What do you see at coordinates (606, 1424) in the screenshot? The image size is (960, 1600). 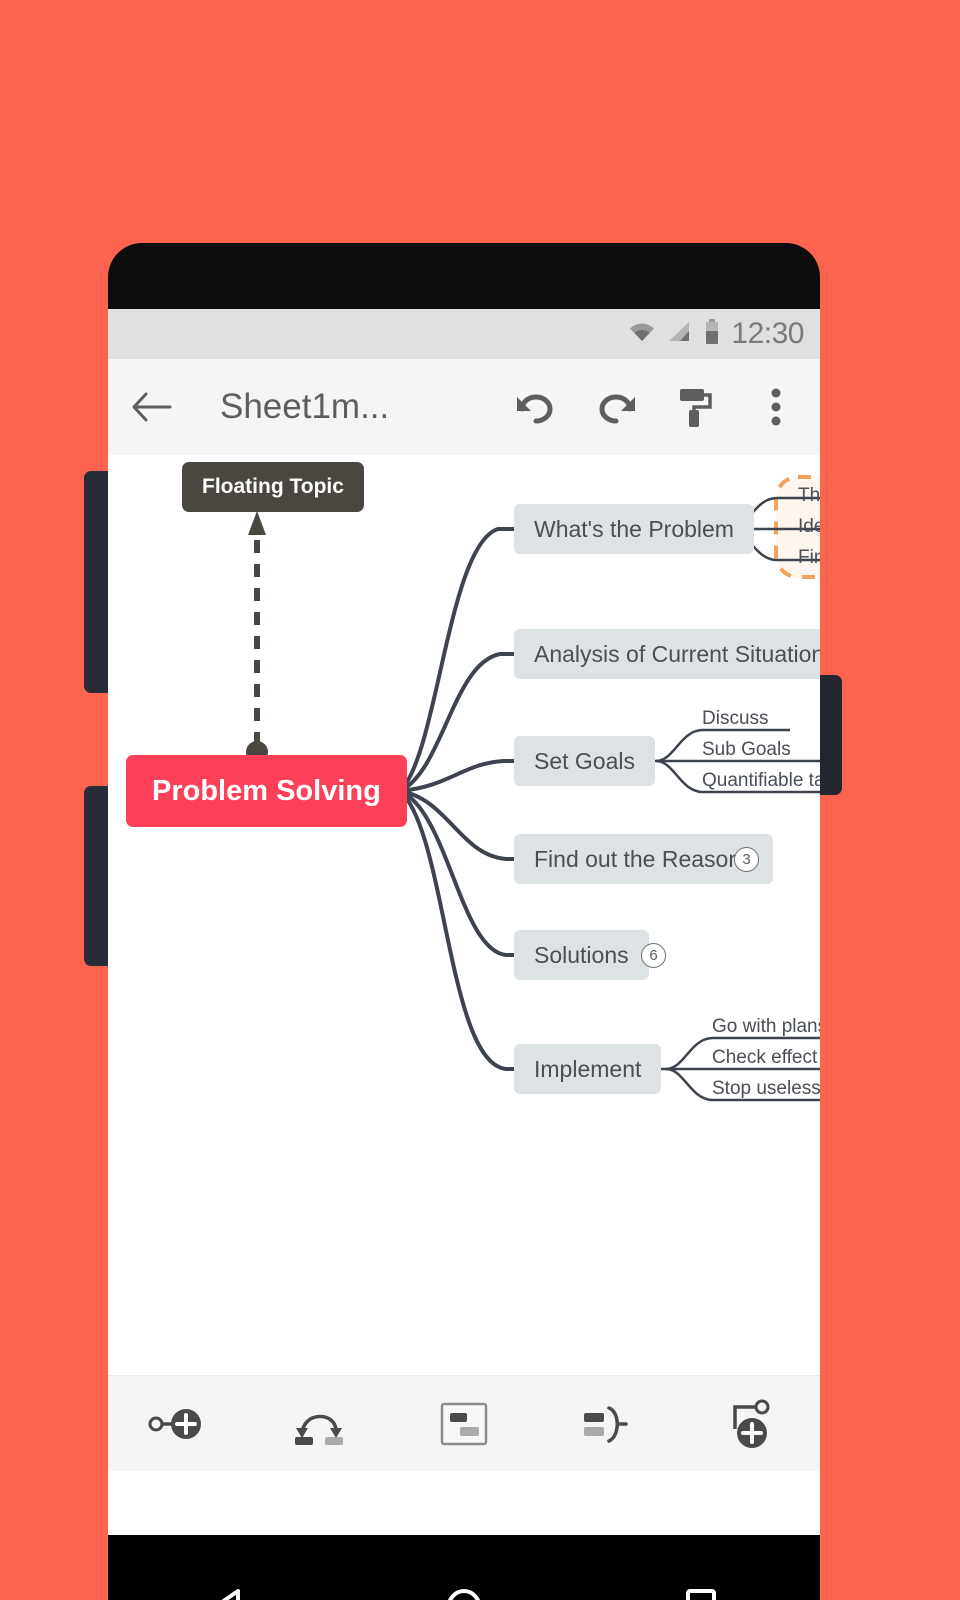 I see `summary-bracket-icon` at bounding box center [606, 1424].